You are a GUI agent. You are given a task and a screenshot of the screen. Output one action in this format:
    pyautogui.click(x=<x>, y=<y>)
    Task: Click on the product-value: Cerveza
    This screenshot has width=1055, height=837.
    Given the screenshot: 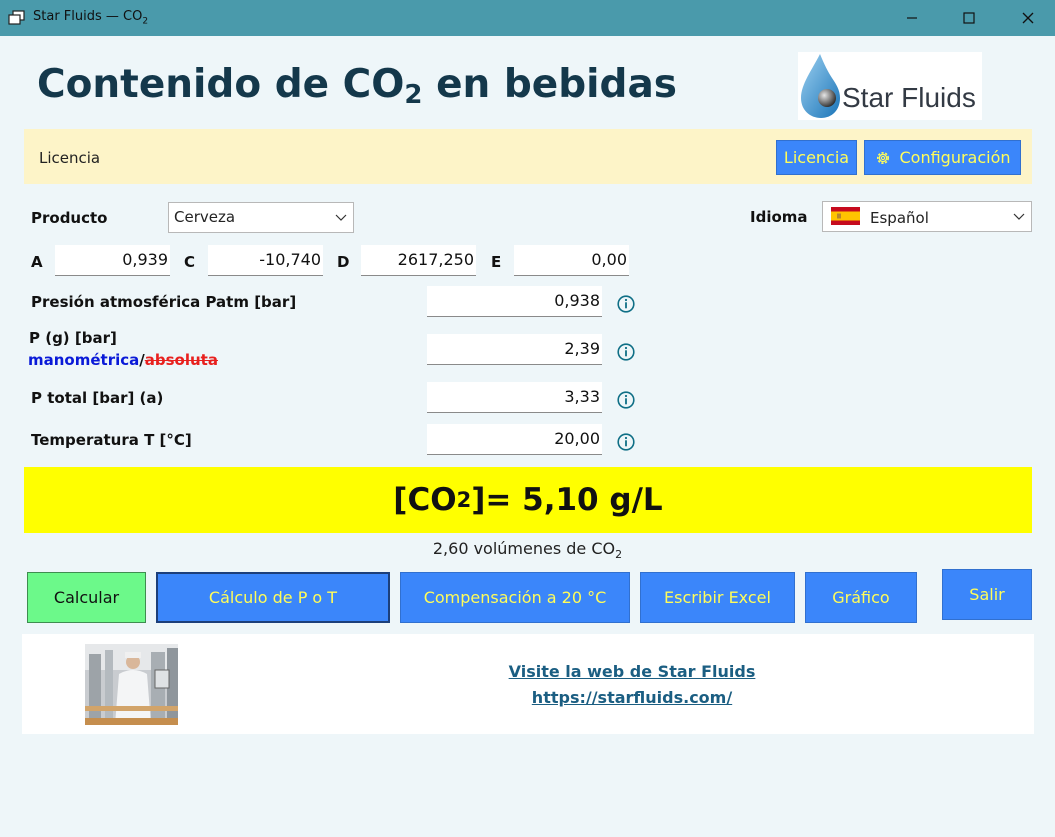 What is the action you would take?
    pyautogui.click(x=205, y=217)
    